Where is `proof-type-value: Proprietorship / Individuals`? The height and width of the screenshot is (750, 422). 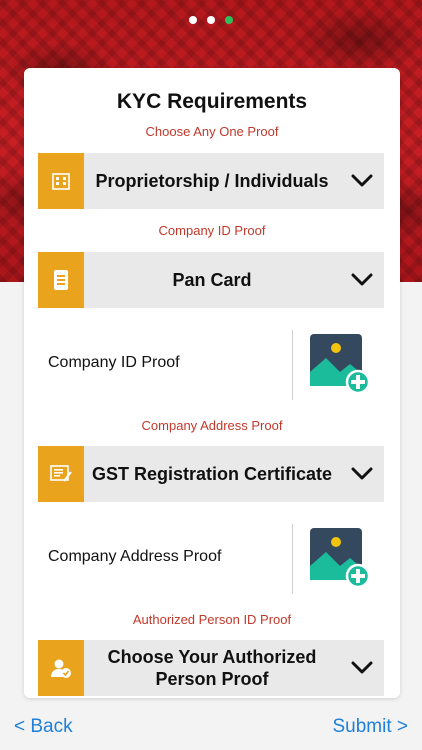 proof-type-value: Proprietorship / Individuals is located at coordinates (212, 181).